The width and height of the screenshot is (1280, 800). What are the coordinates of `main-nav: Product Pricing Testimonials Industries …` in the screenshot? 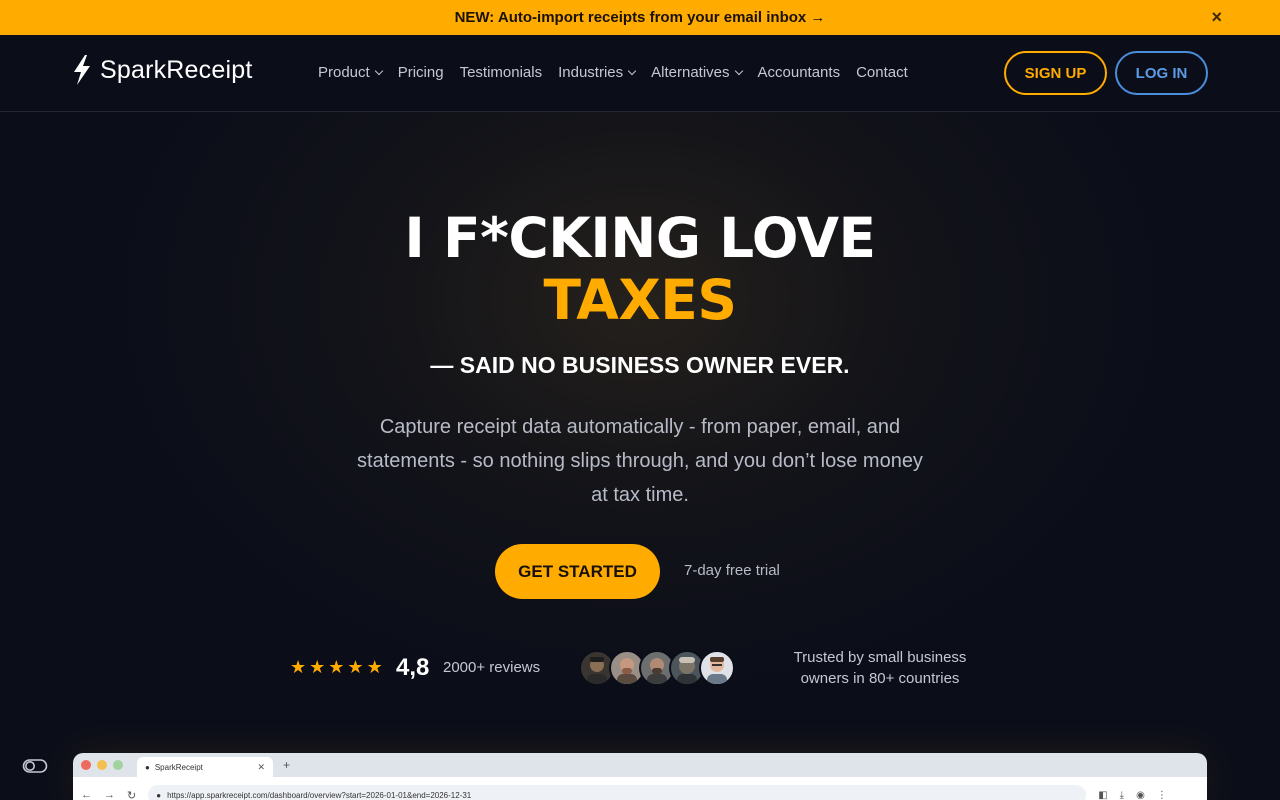 It's located at (613, 72).